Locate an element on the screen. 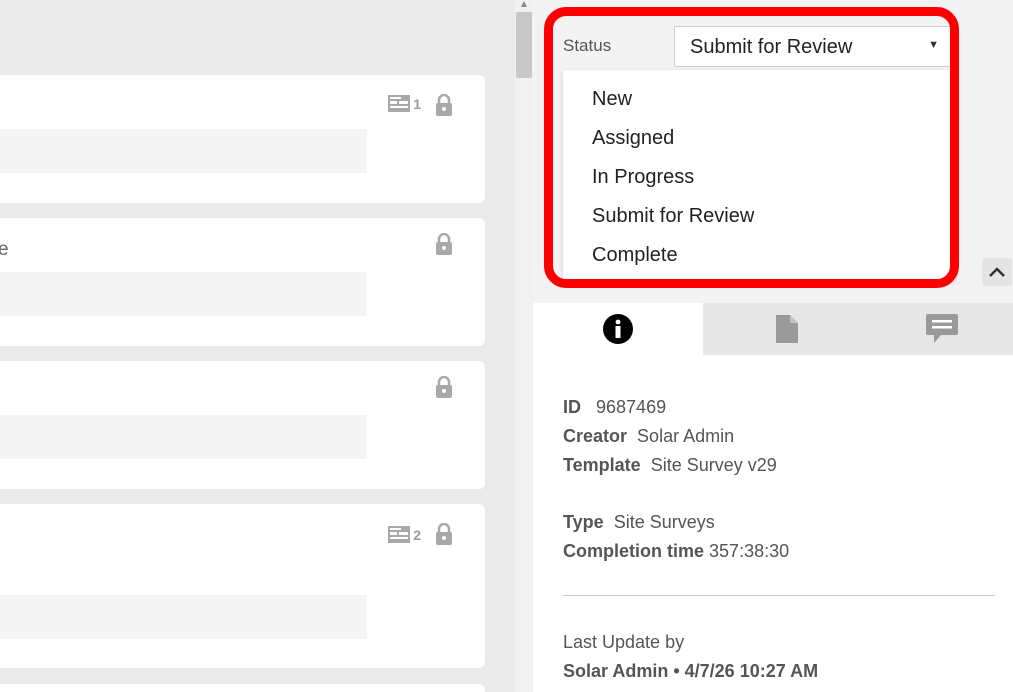 This screenshot has height=692, width=1013. id-row: ID 9687469 is located at coordinates (614, 407).